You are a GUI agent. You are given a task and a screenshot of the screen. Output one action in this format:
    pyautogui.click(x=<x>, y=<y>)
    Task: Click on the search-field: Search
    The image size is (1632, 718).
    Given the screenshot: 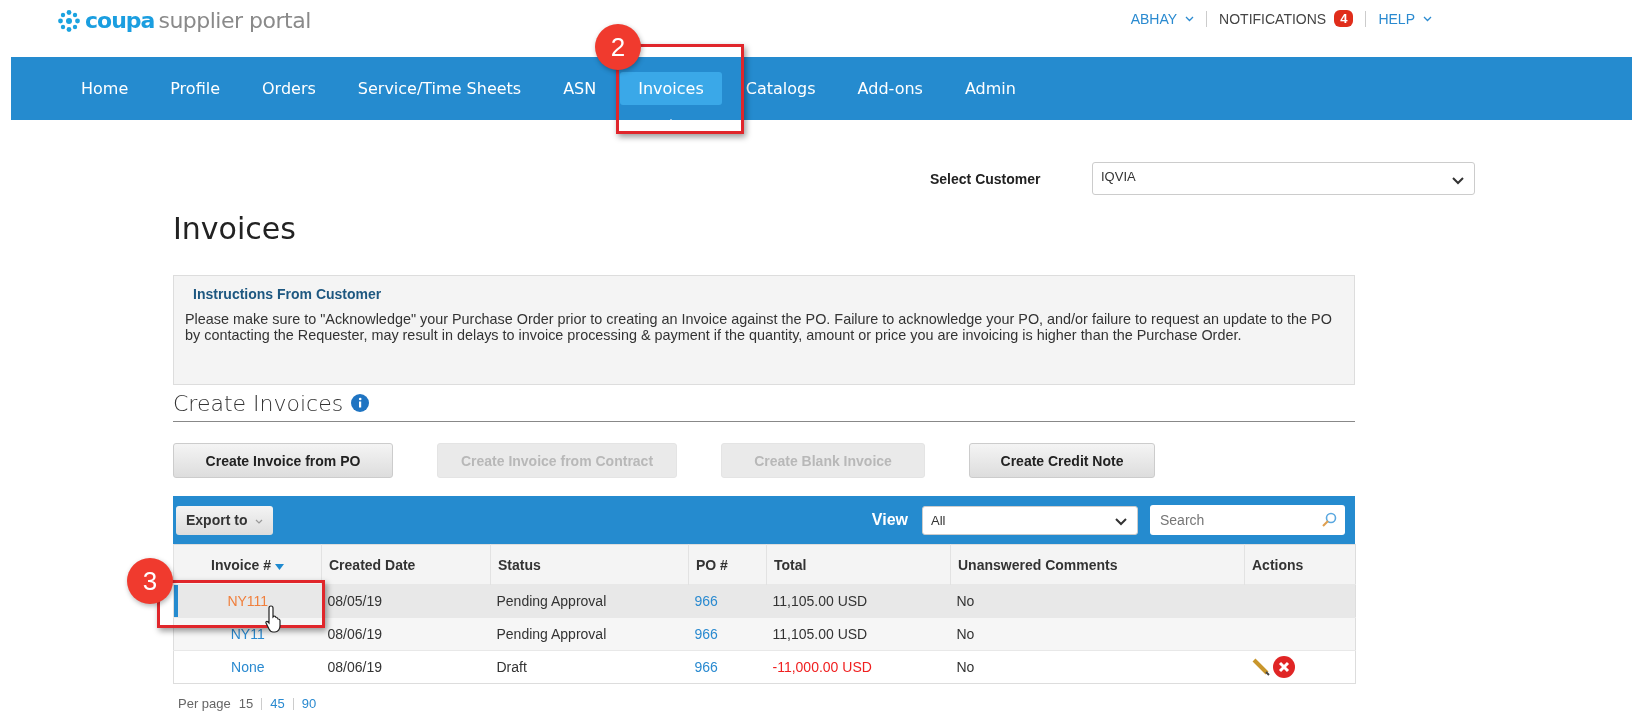 What is the action you would take?
    pyautogui.click(x=1247, y=520)
    